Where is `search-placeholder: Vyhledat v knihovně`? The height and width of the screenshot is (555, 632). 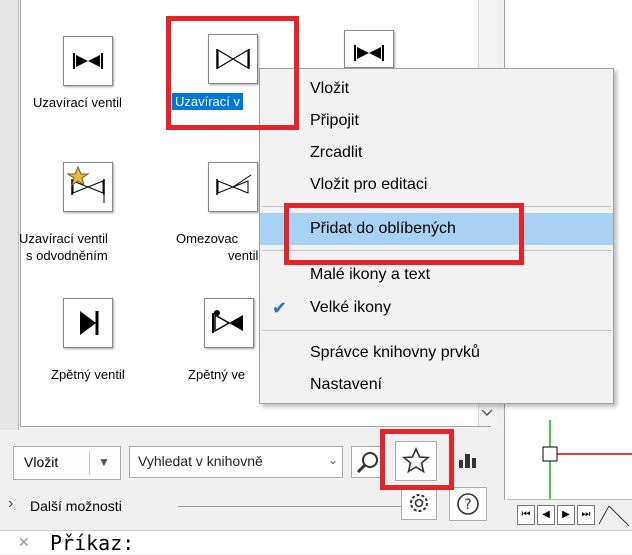 search-placeholder: Vyhledat v knihovně is located at coordinates (200, 461).